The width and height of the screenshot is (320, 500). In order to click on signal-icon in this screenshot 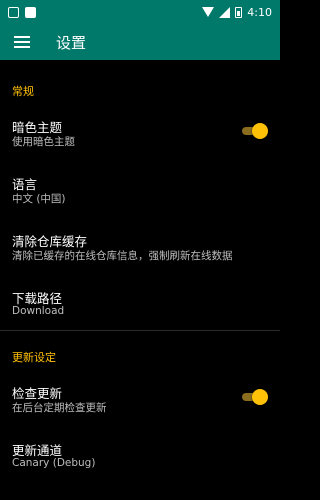, I will do `click(225, 12)`.